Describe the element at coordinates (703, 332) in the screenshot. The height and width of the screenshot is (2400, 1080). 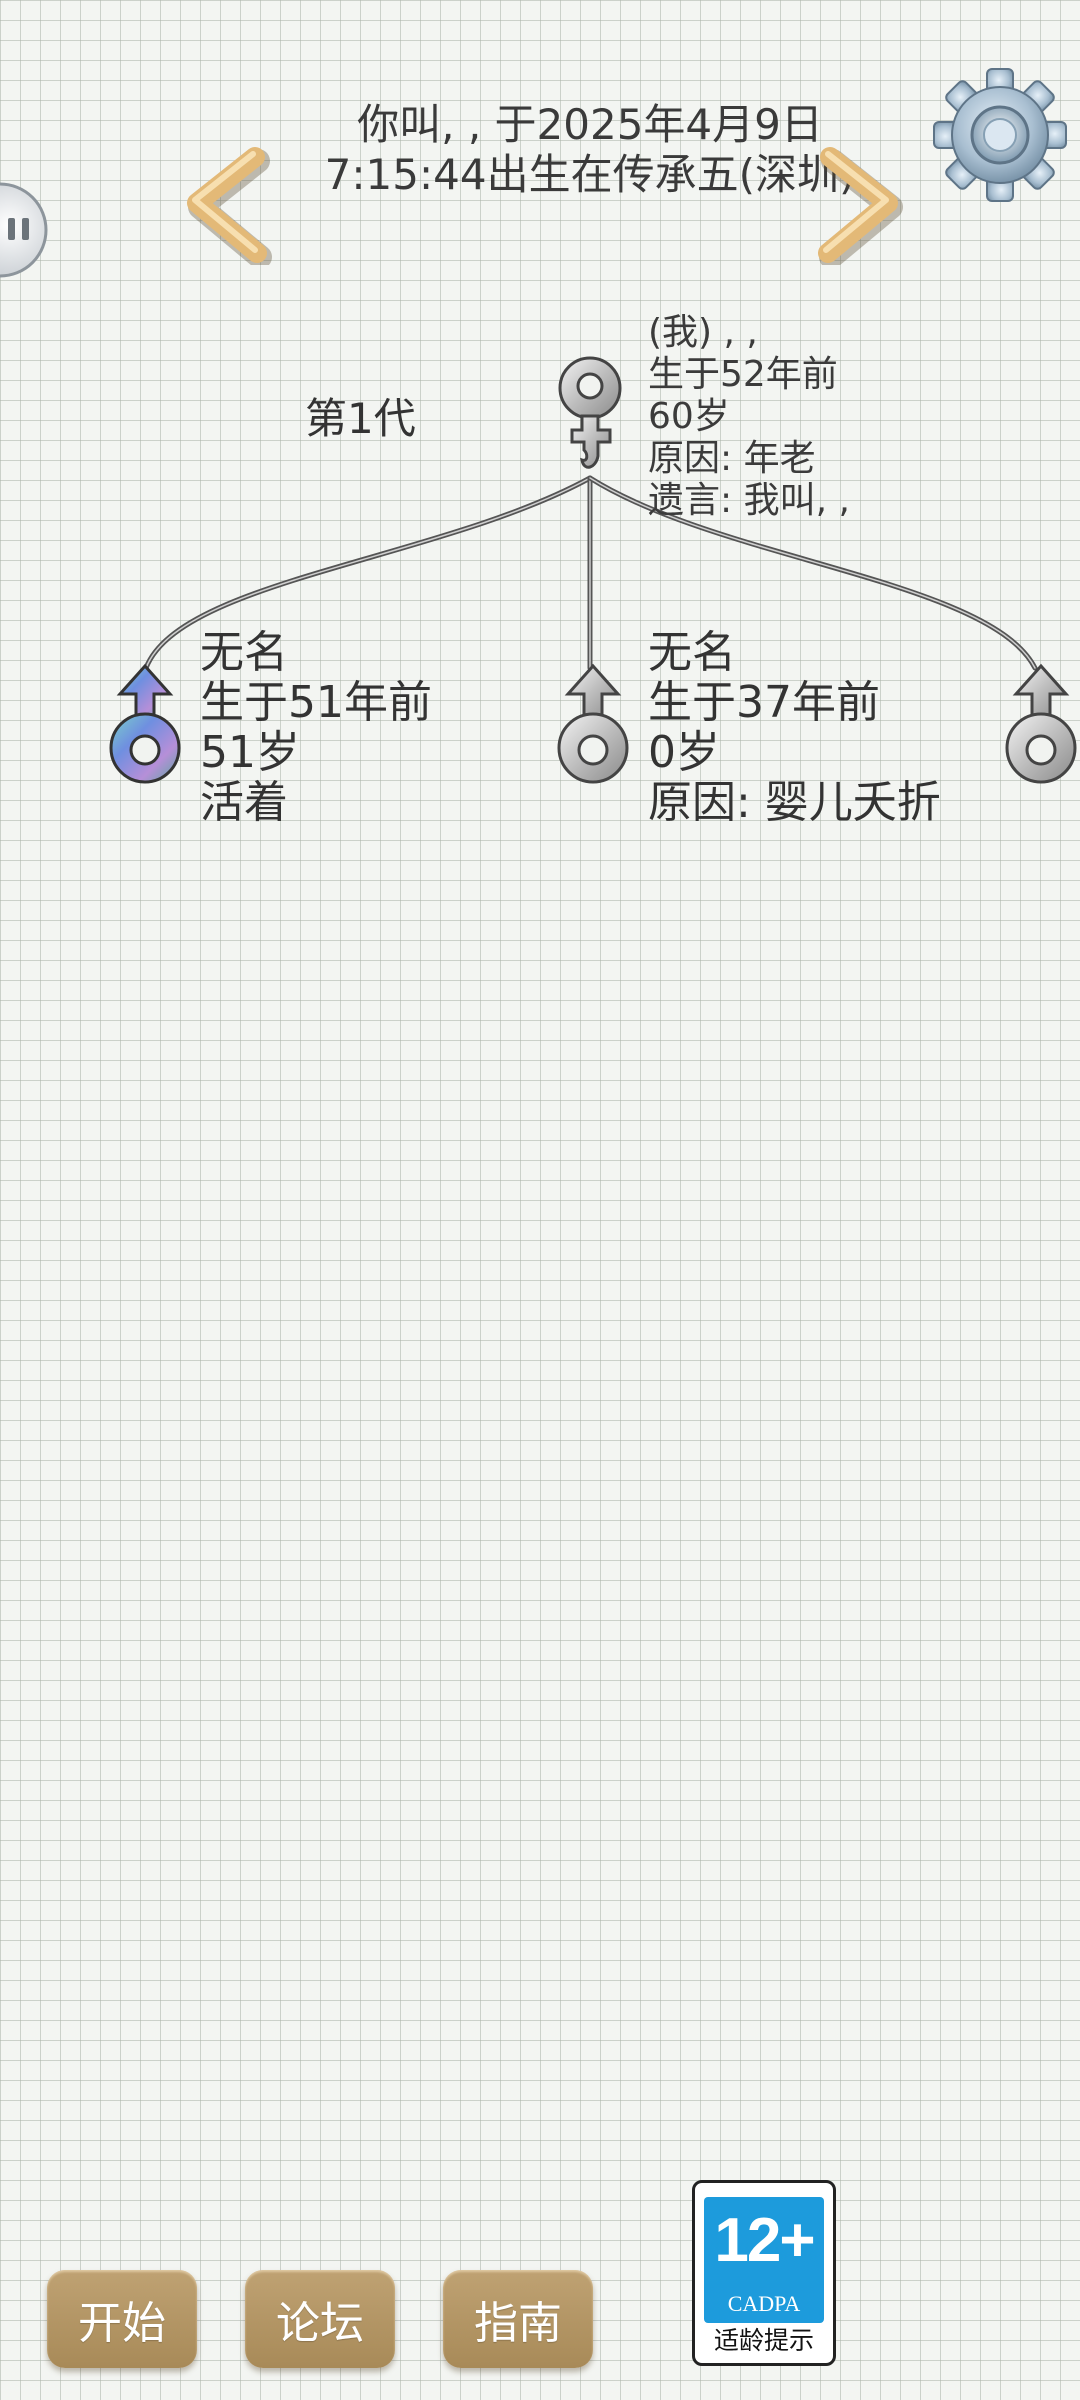
I see `parent-info-line: (我) , ,` at that location.